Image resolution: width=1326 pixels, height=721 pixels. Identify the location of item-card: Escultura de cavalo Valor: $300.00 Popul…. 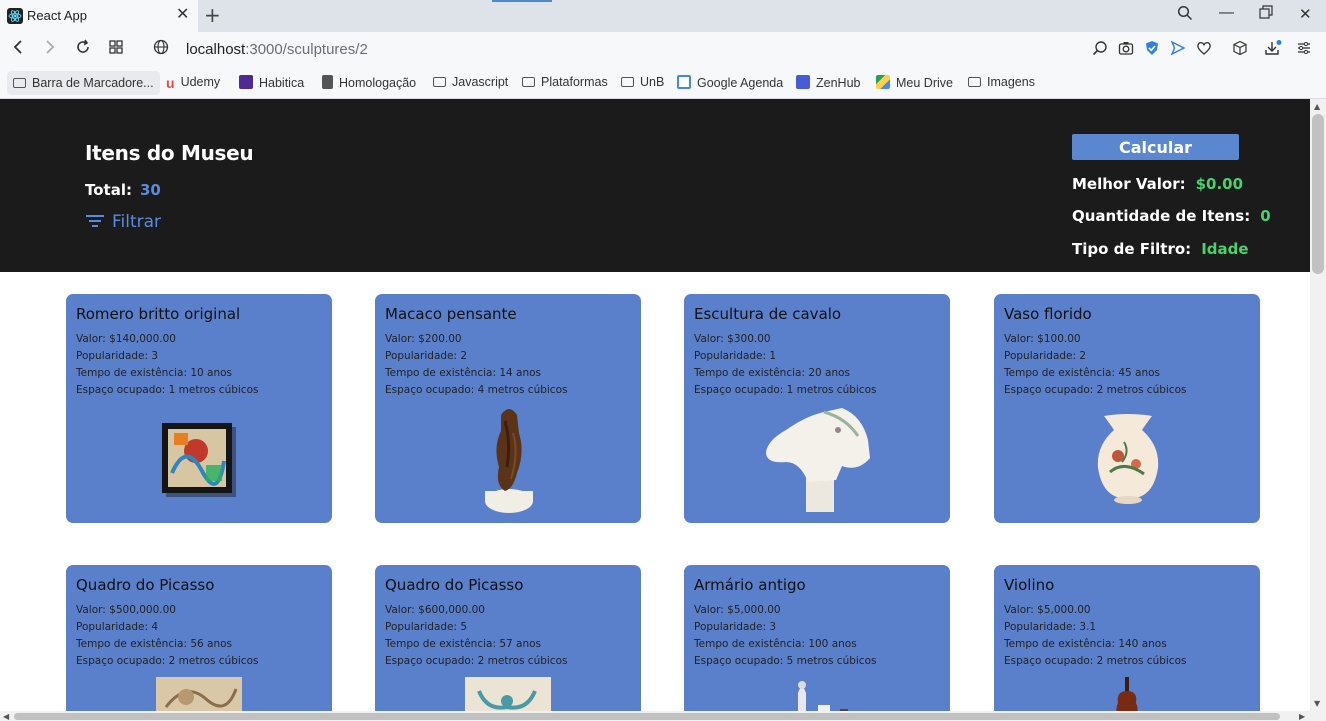
(817, 408).